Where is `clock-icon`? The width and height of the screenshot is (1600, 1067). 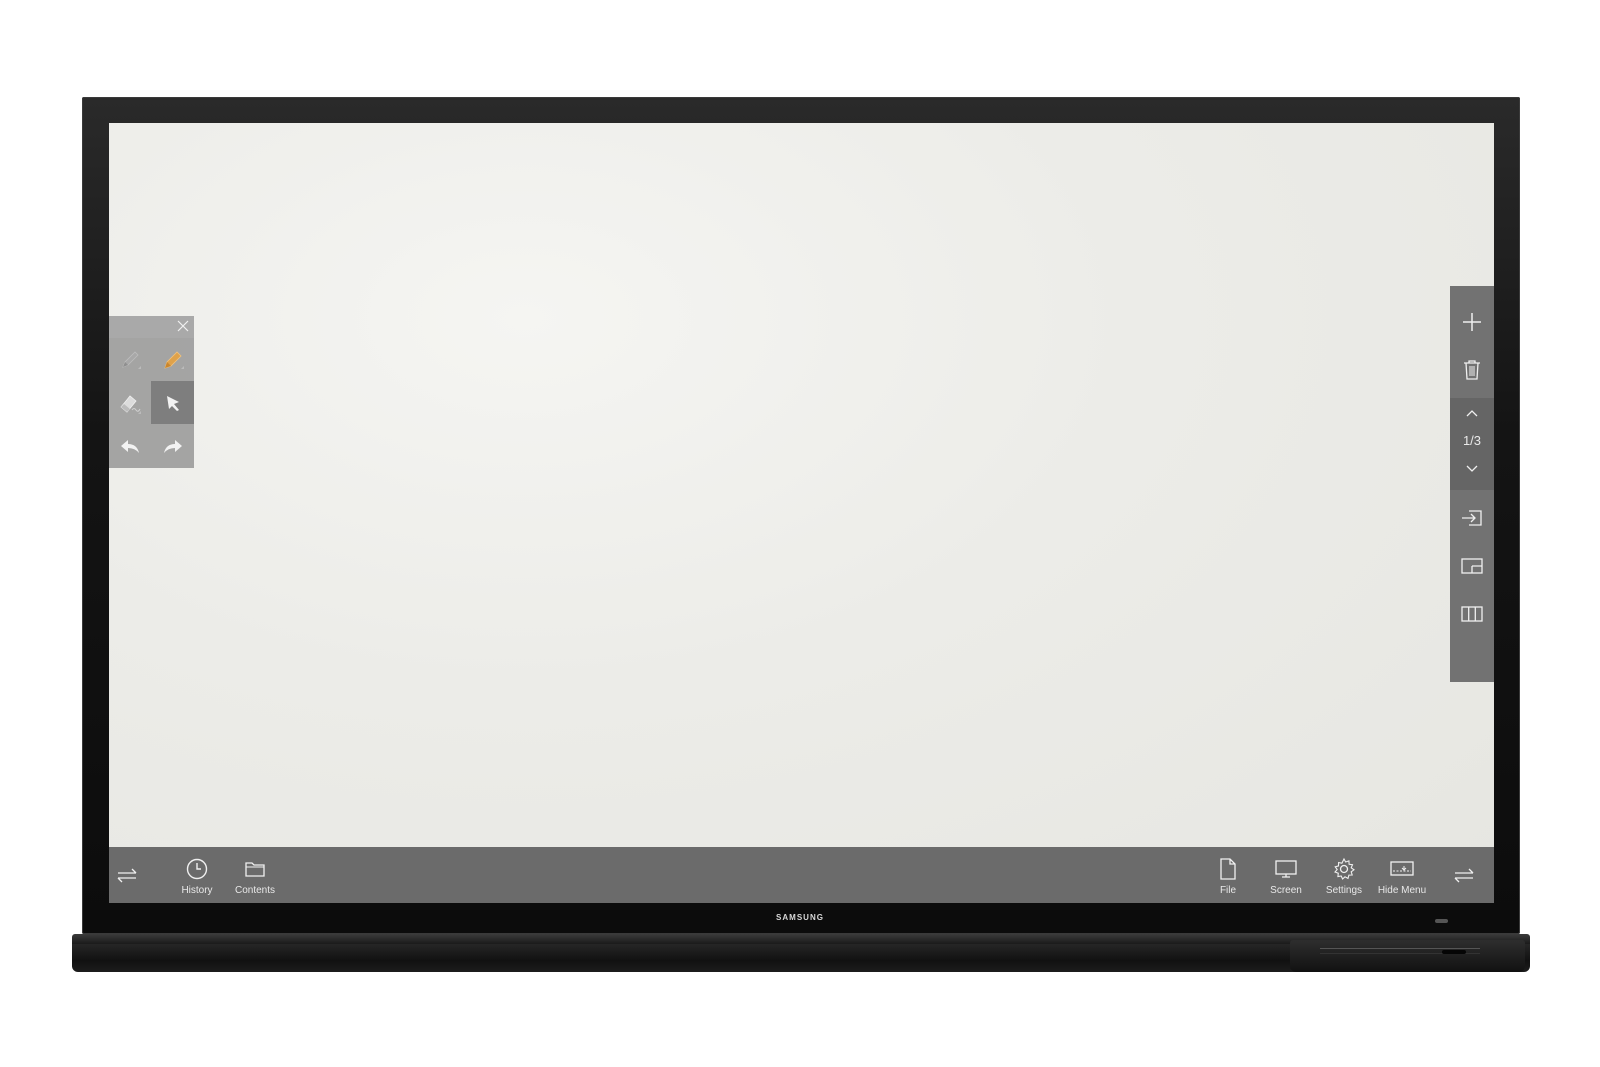
clock-icon is located at coordinates (197, 869).